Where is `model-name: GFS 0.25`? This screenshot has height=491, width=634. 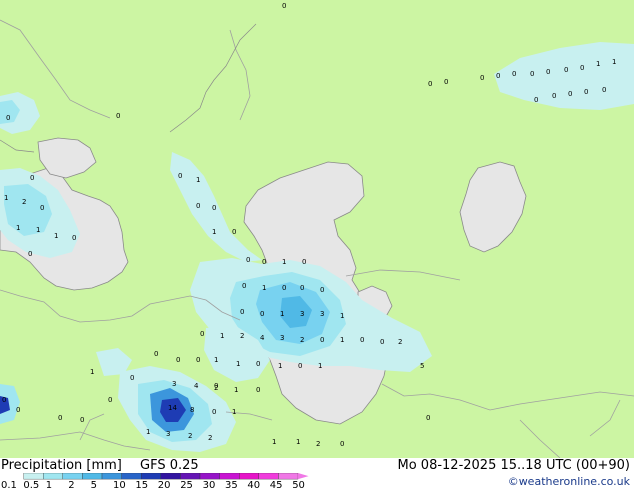 model-name: GFS 0.25 is located at coordinates (169, 465).